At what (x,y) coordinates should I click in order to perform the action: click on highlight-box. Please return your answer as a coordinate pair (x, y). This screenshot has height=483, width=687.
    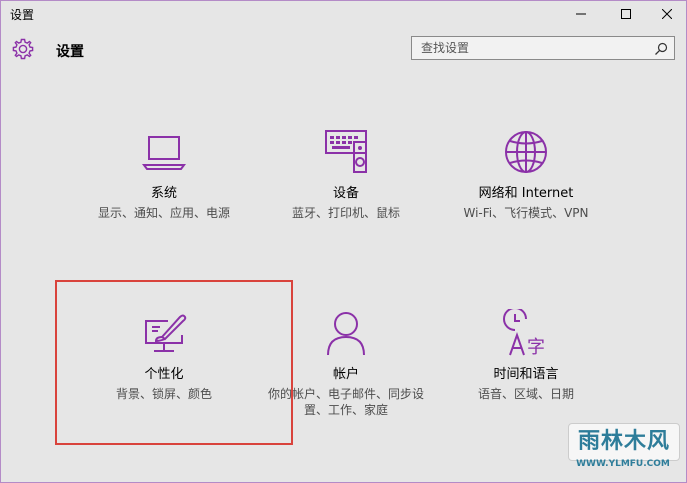
    Looking at the image, I should click on (174, 362).